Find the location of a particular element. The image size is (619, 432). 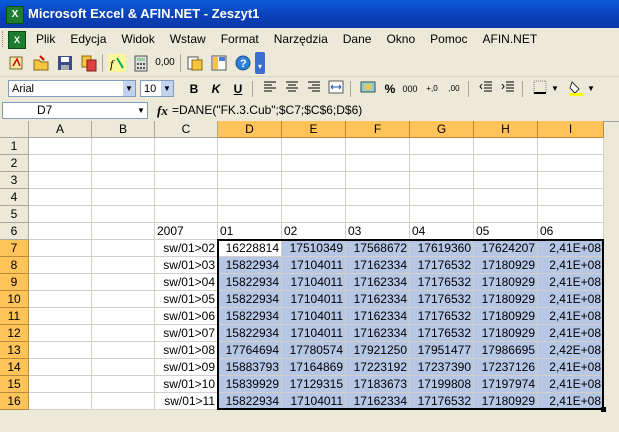

db-icon is located at coordinates (195, 63).